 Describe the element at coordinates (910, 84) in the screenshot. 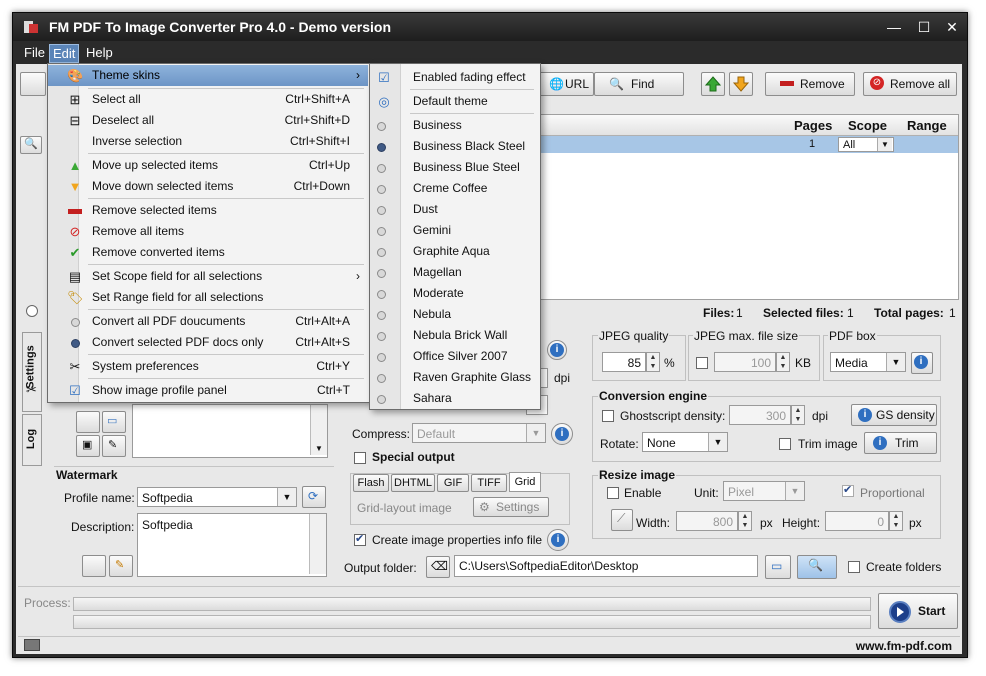

I see `remove-all-button: ⊘ Remove all` at that location.